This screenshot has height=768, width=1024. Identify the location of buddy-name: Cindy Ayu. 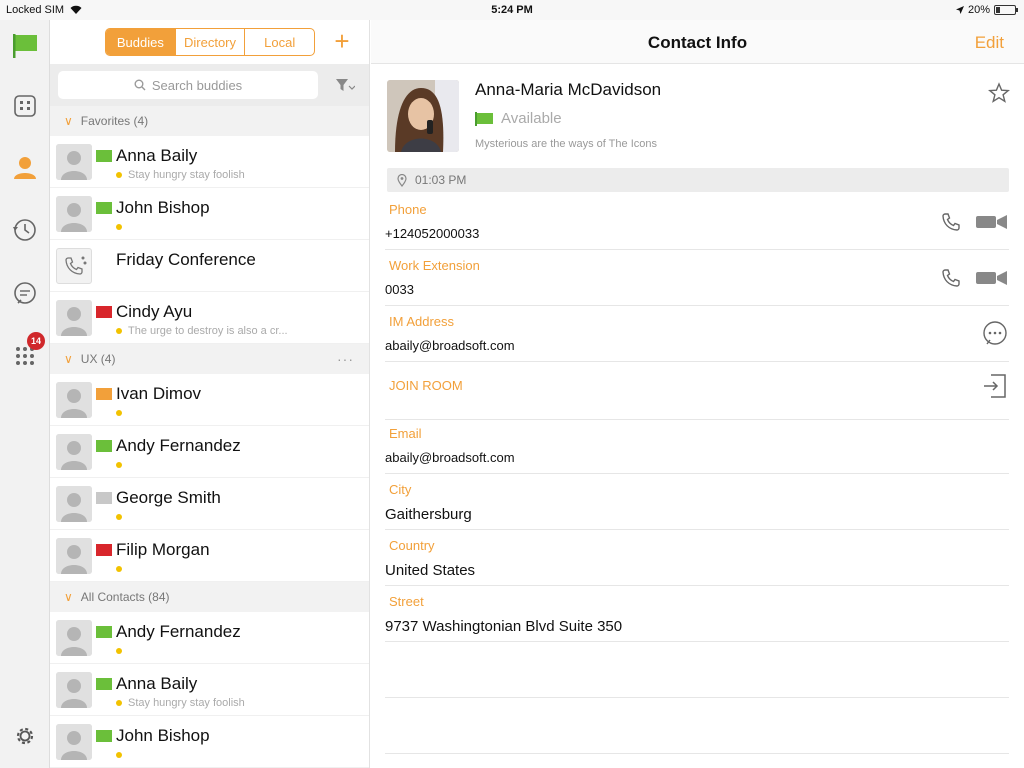
(154, 311).